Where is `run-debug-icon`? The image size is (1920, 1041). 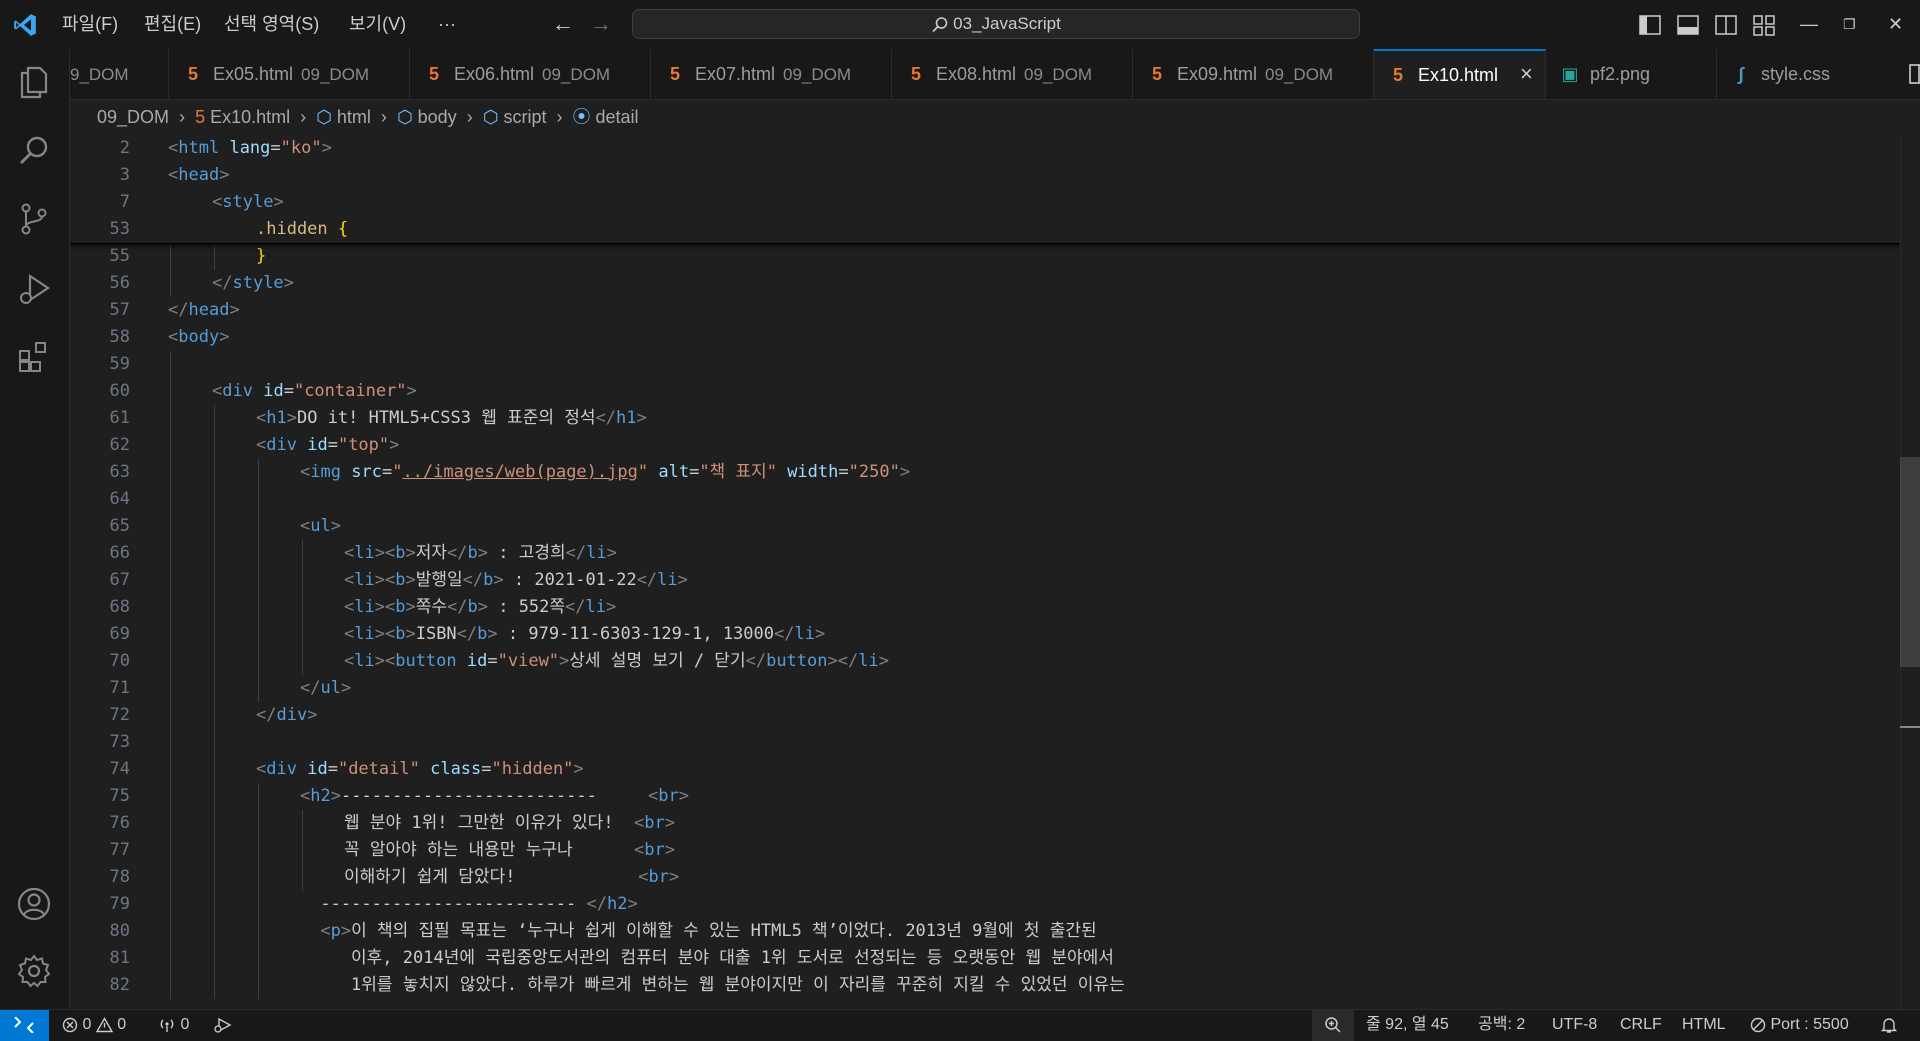
run-debug-icon is located at coordinates (34, 289).